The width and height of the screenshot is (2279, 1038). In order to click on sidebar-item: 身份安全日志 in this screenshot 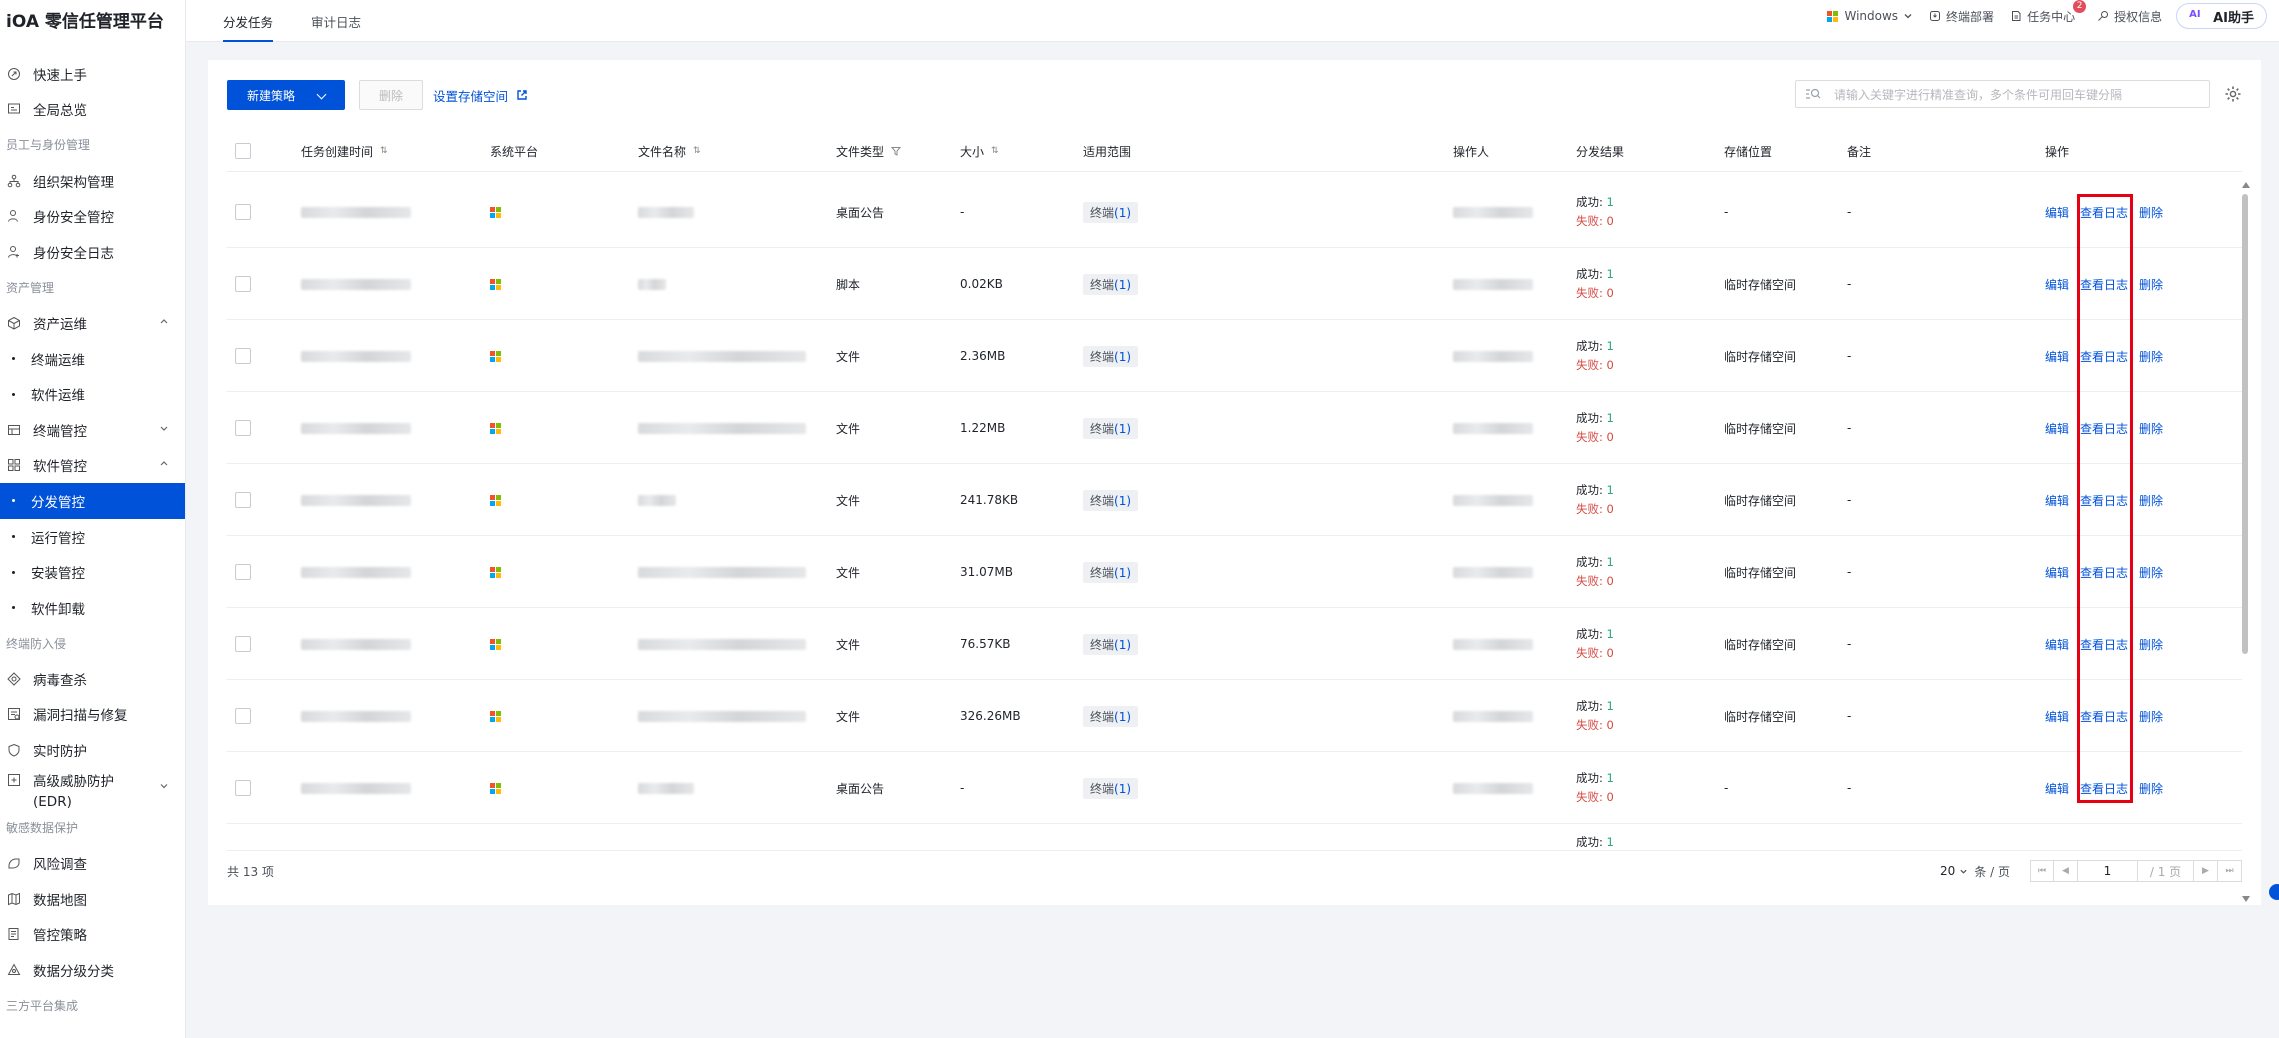, I will do `click(92, 252)`.